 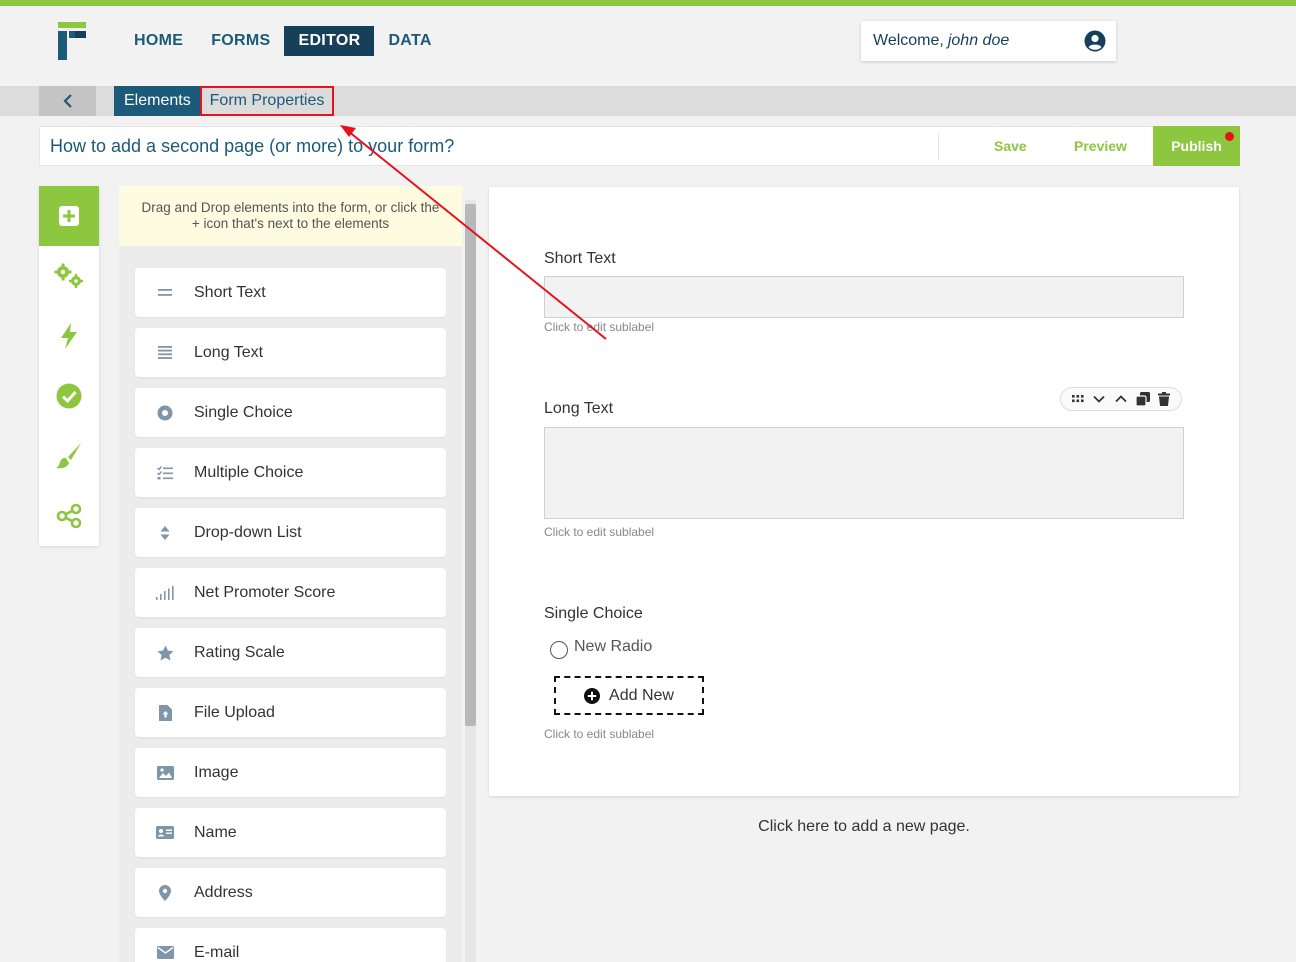 I want to click on sidebar-item-automation, so click(x=69, y=336).